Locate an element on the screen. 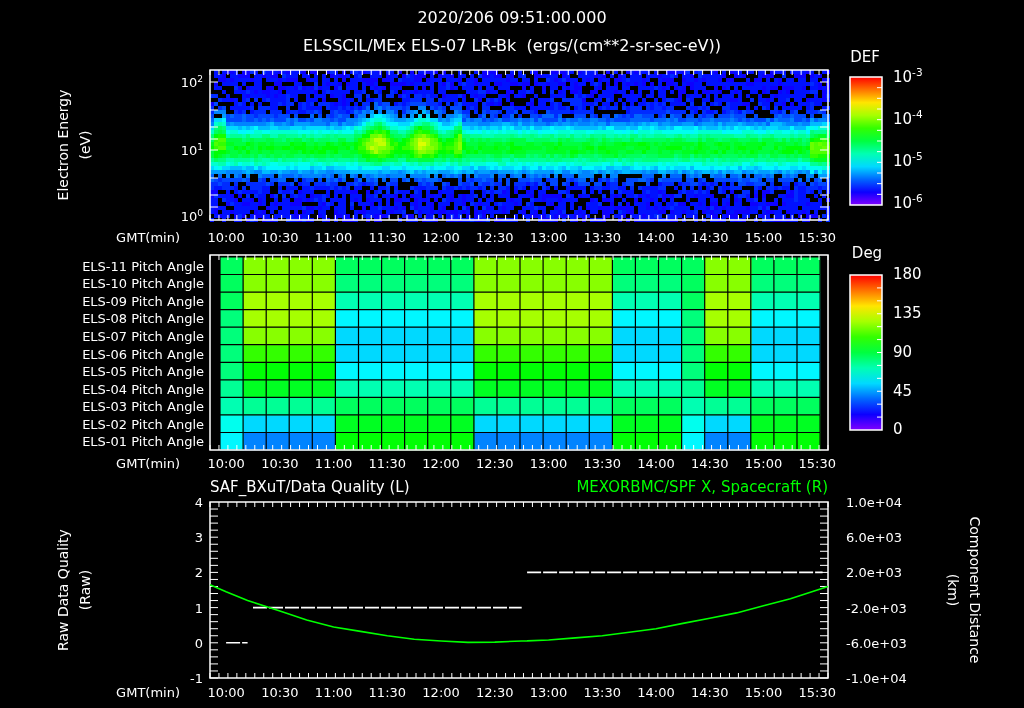 This screenshot has width=1024, height=708. row-label: ELS-11 Pitch Angle is located at coordinates (143, 266).